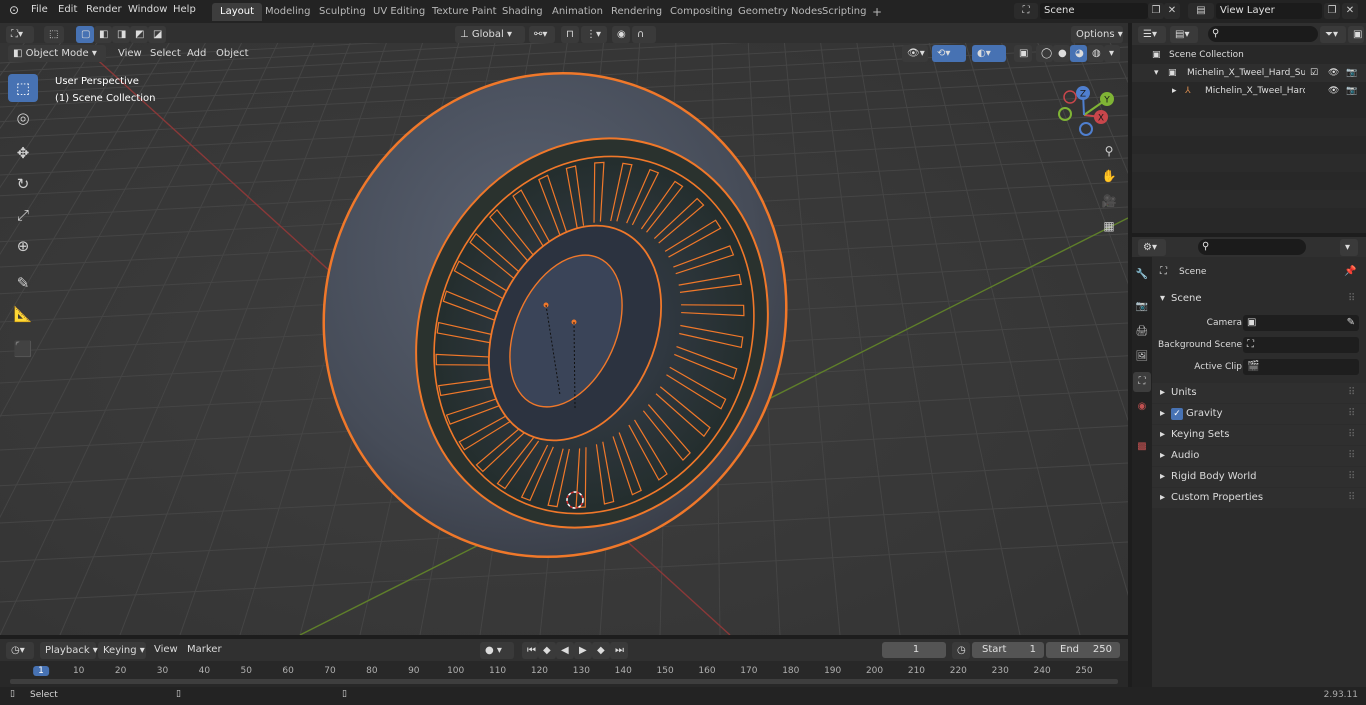 This screenshot has height=705, width=1366. I want to click on camera-field: ▣ ✎, so click(1301, 323).